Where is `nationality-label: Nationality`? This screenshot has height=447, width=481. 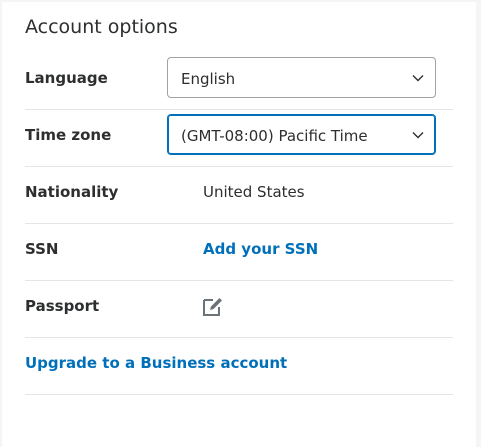
nationality-label: Nationality is located at coordinates (72, 192).